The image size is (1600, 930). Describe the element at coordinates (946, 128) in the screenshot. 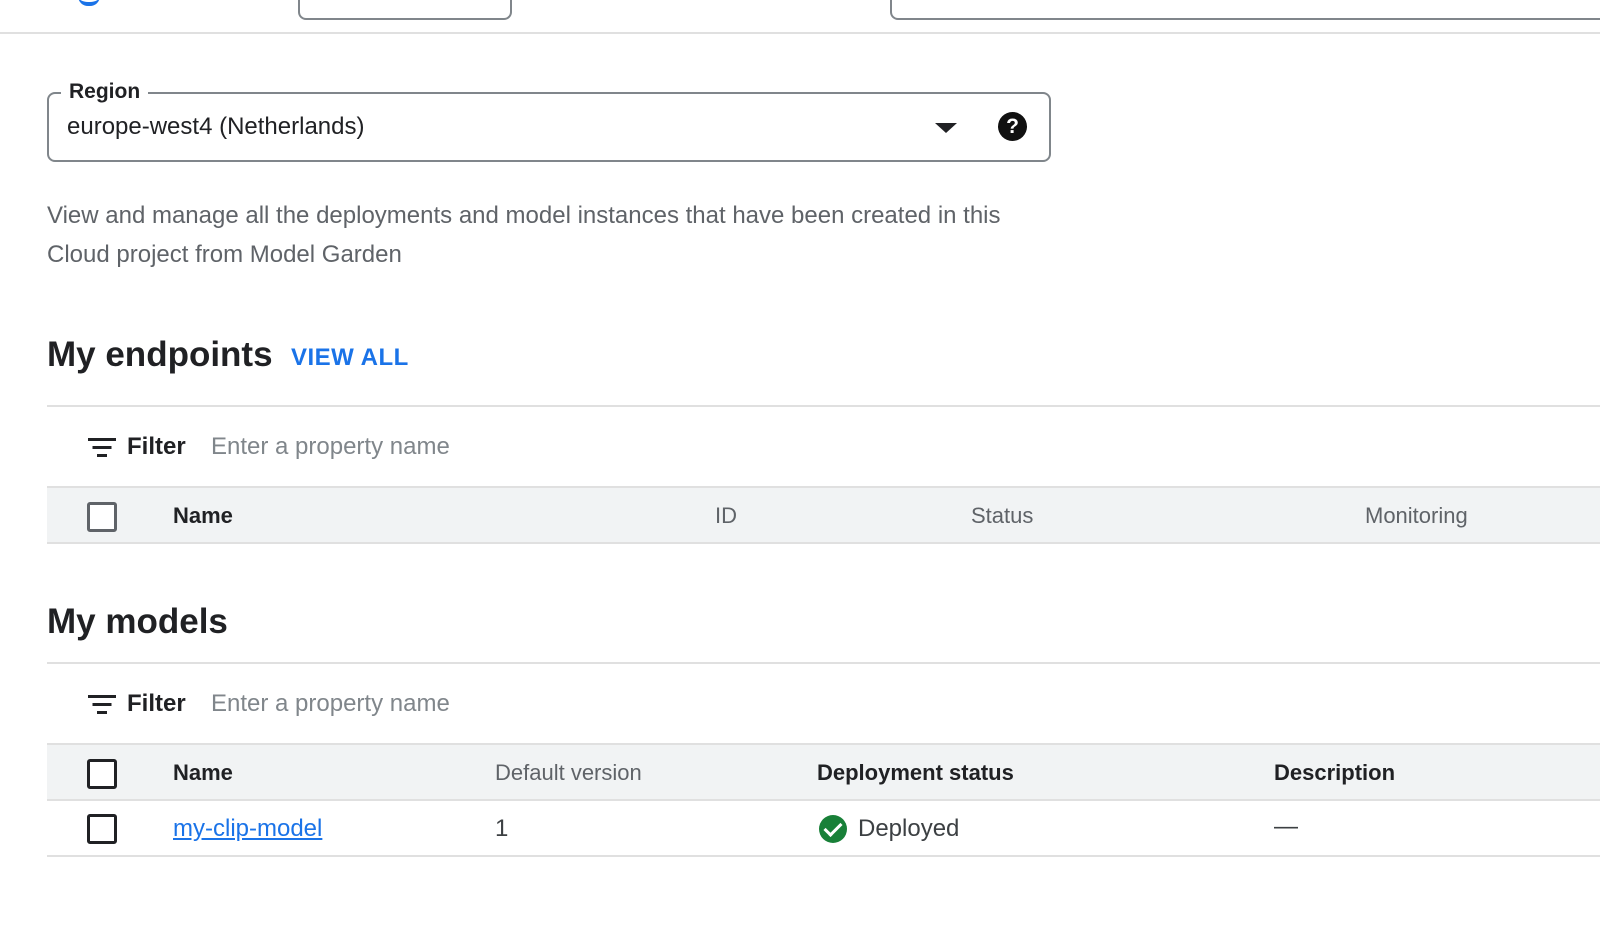

I see `chevron-down-icon` at that location.